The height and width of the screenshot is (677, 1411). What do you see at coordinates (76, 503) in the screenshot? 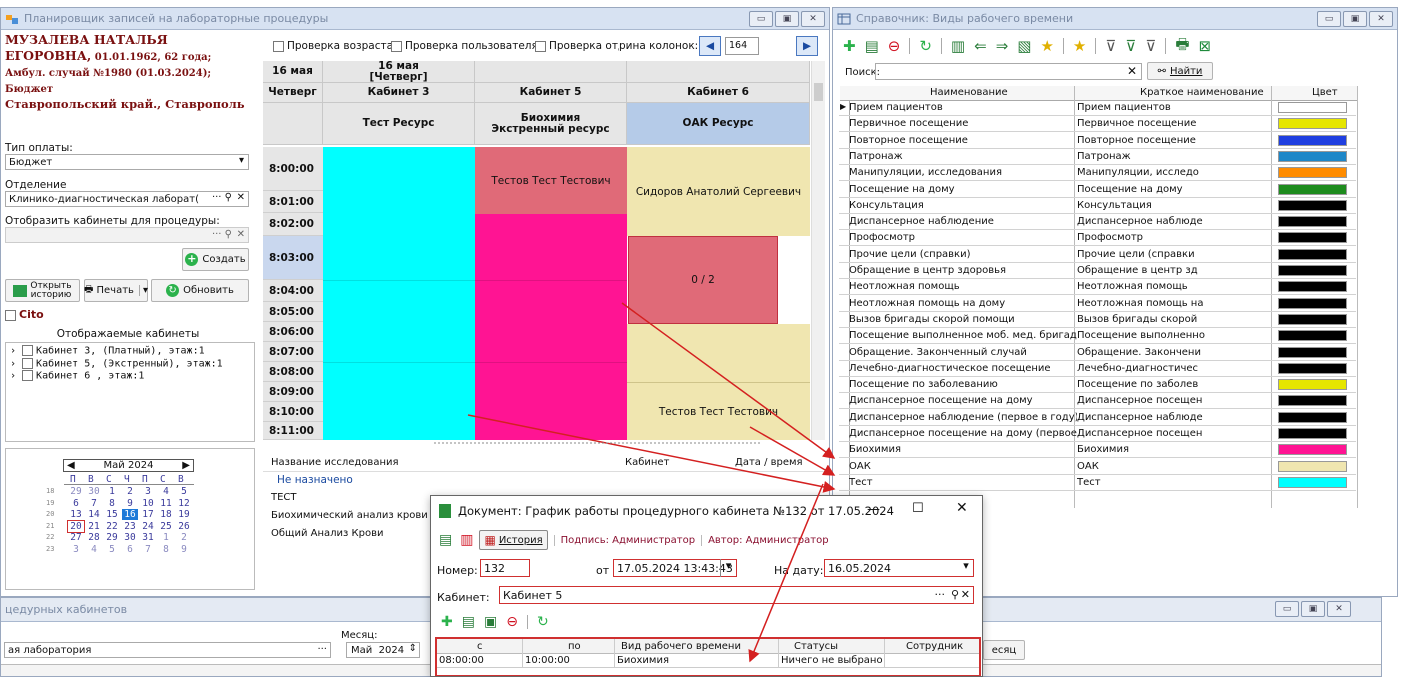
I see `calendar-day: 6` at bounding box center [76, 503].